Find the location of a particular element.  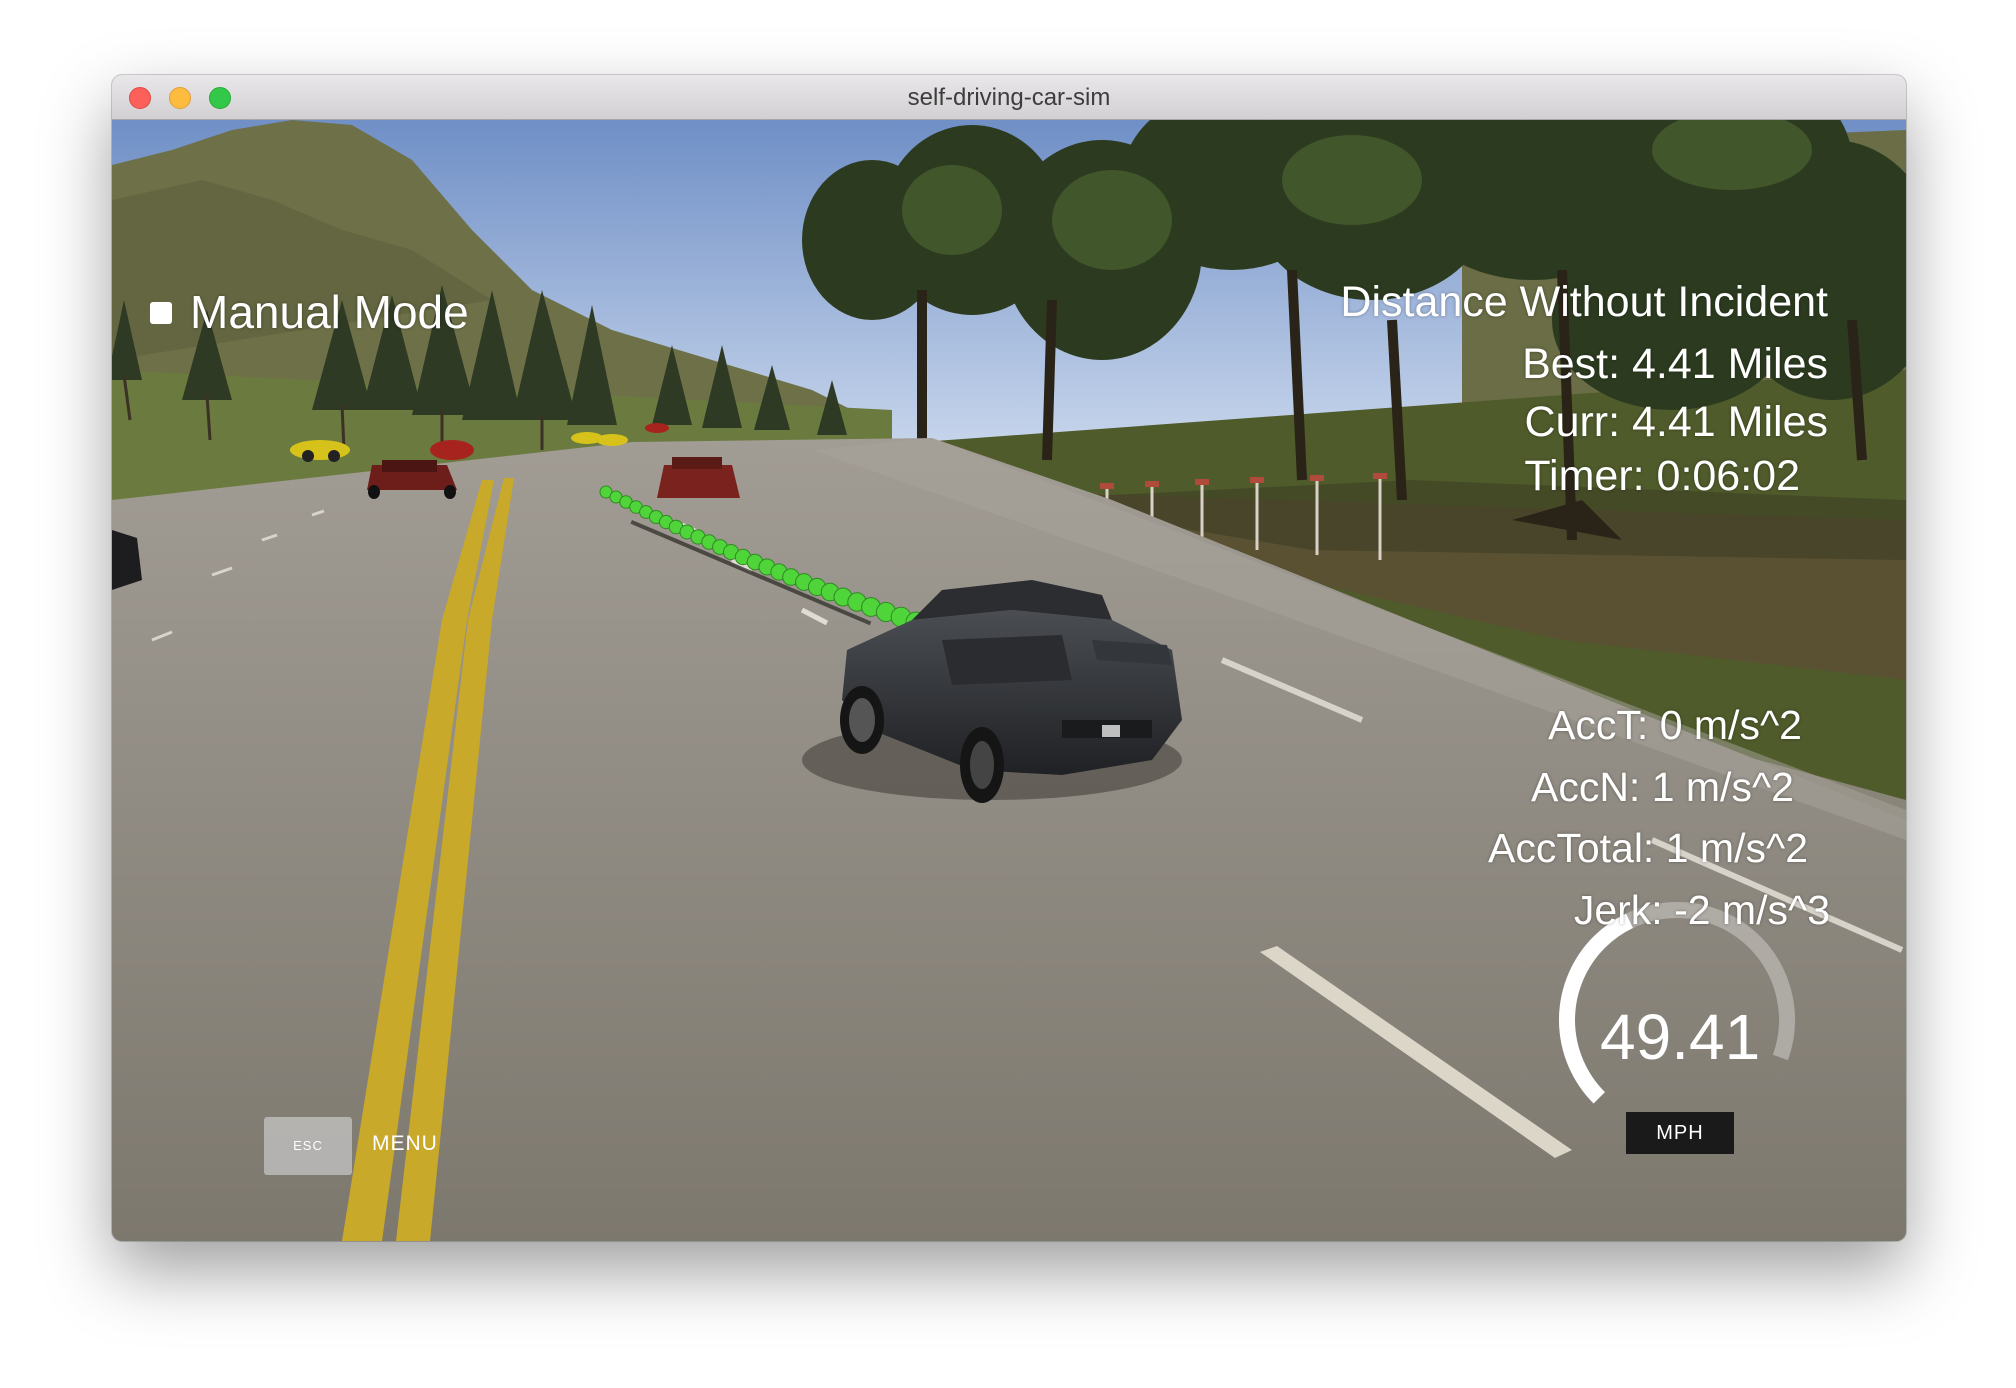

current-distance: Curr: 4.41 Miles is located at coordinates (1676, 422).